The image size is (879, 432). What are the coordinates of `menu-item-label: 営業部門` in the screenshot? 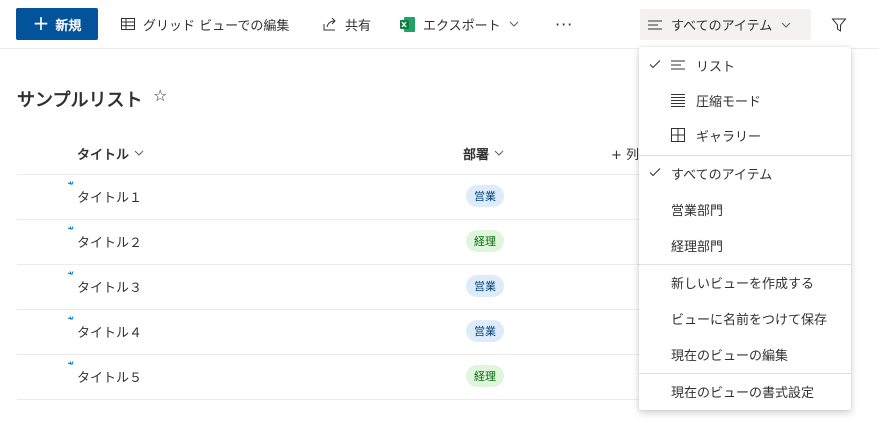 It's located at (697, 211).